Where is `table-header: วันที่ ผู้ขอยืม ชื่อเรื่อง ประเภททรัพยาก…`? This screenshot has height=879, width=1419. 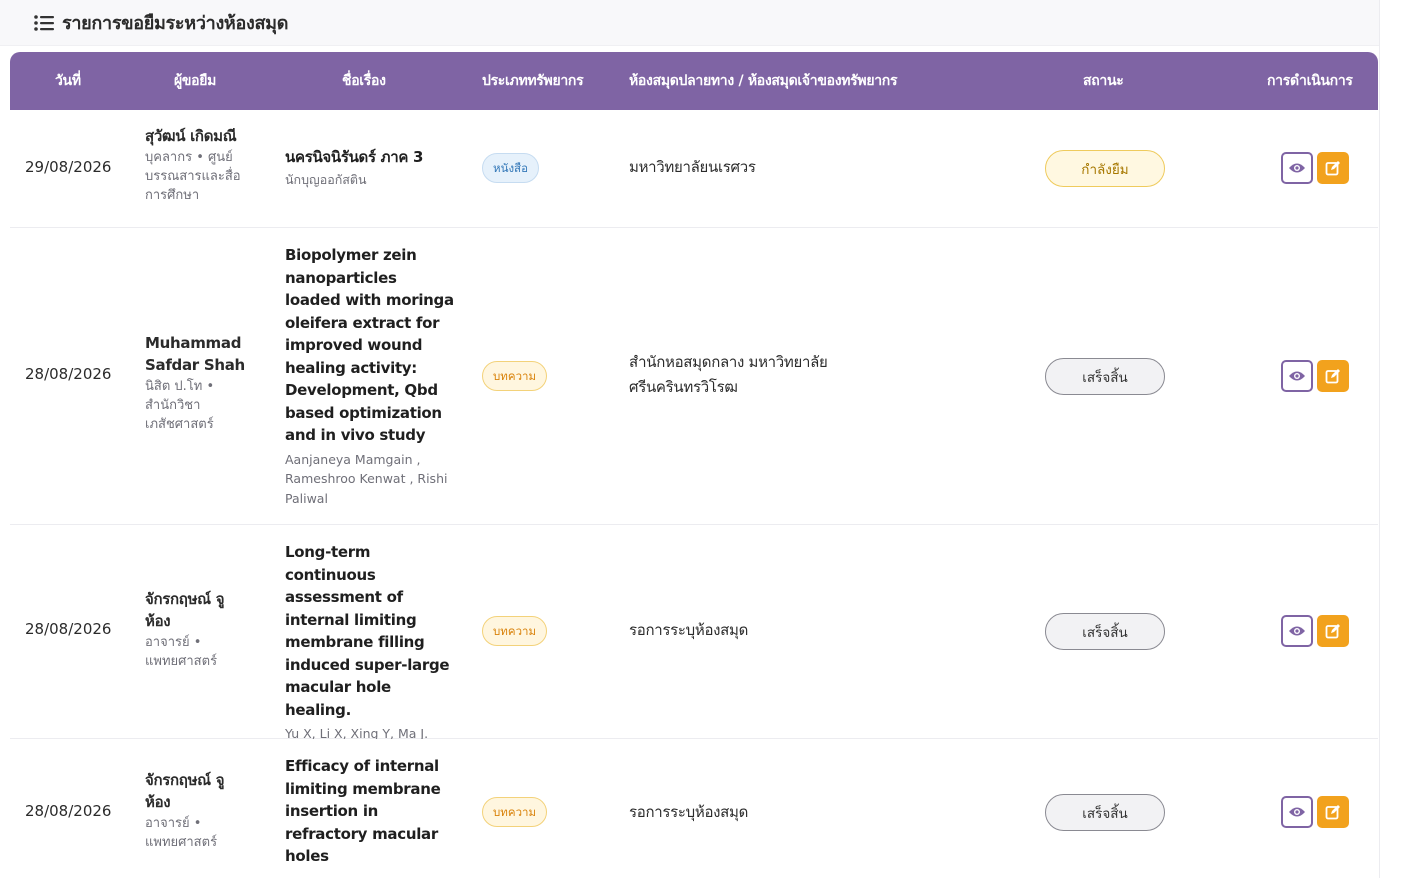
table-header: วันที่ ผู้ขอยืม ชื่อเรื่อง ประเภททรัพยาก… is located at coordinates (694, 81).